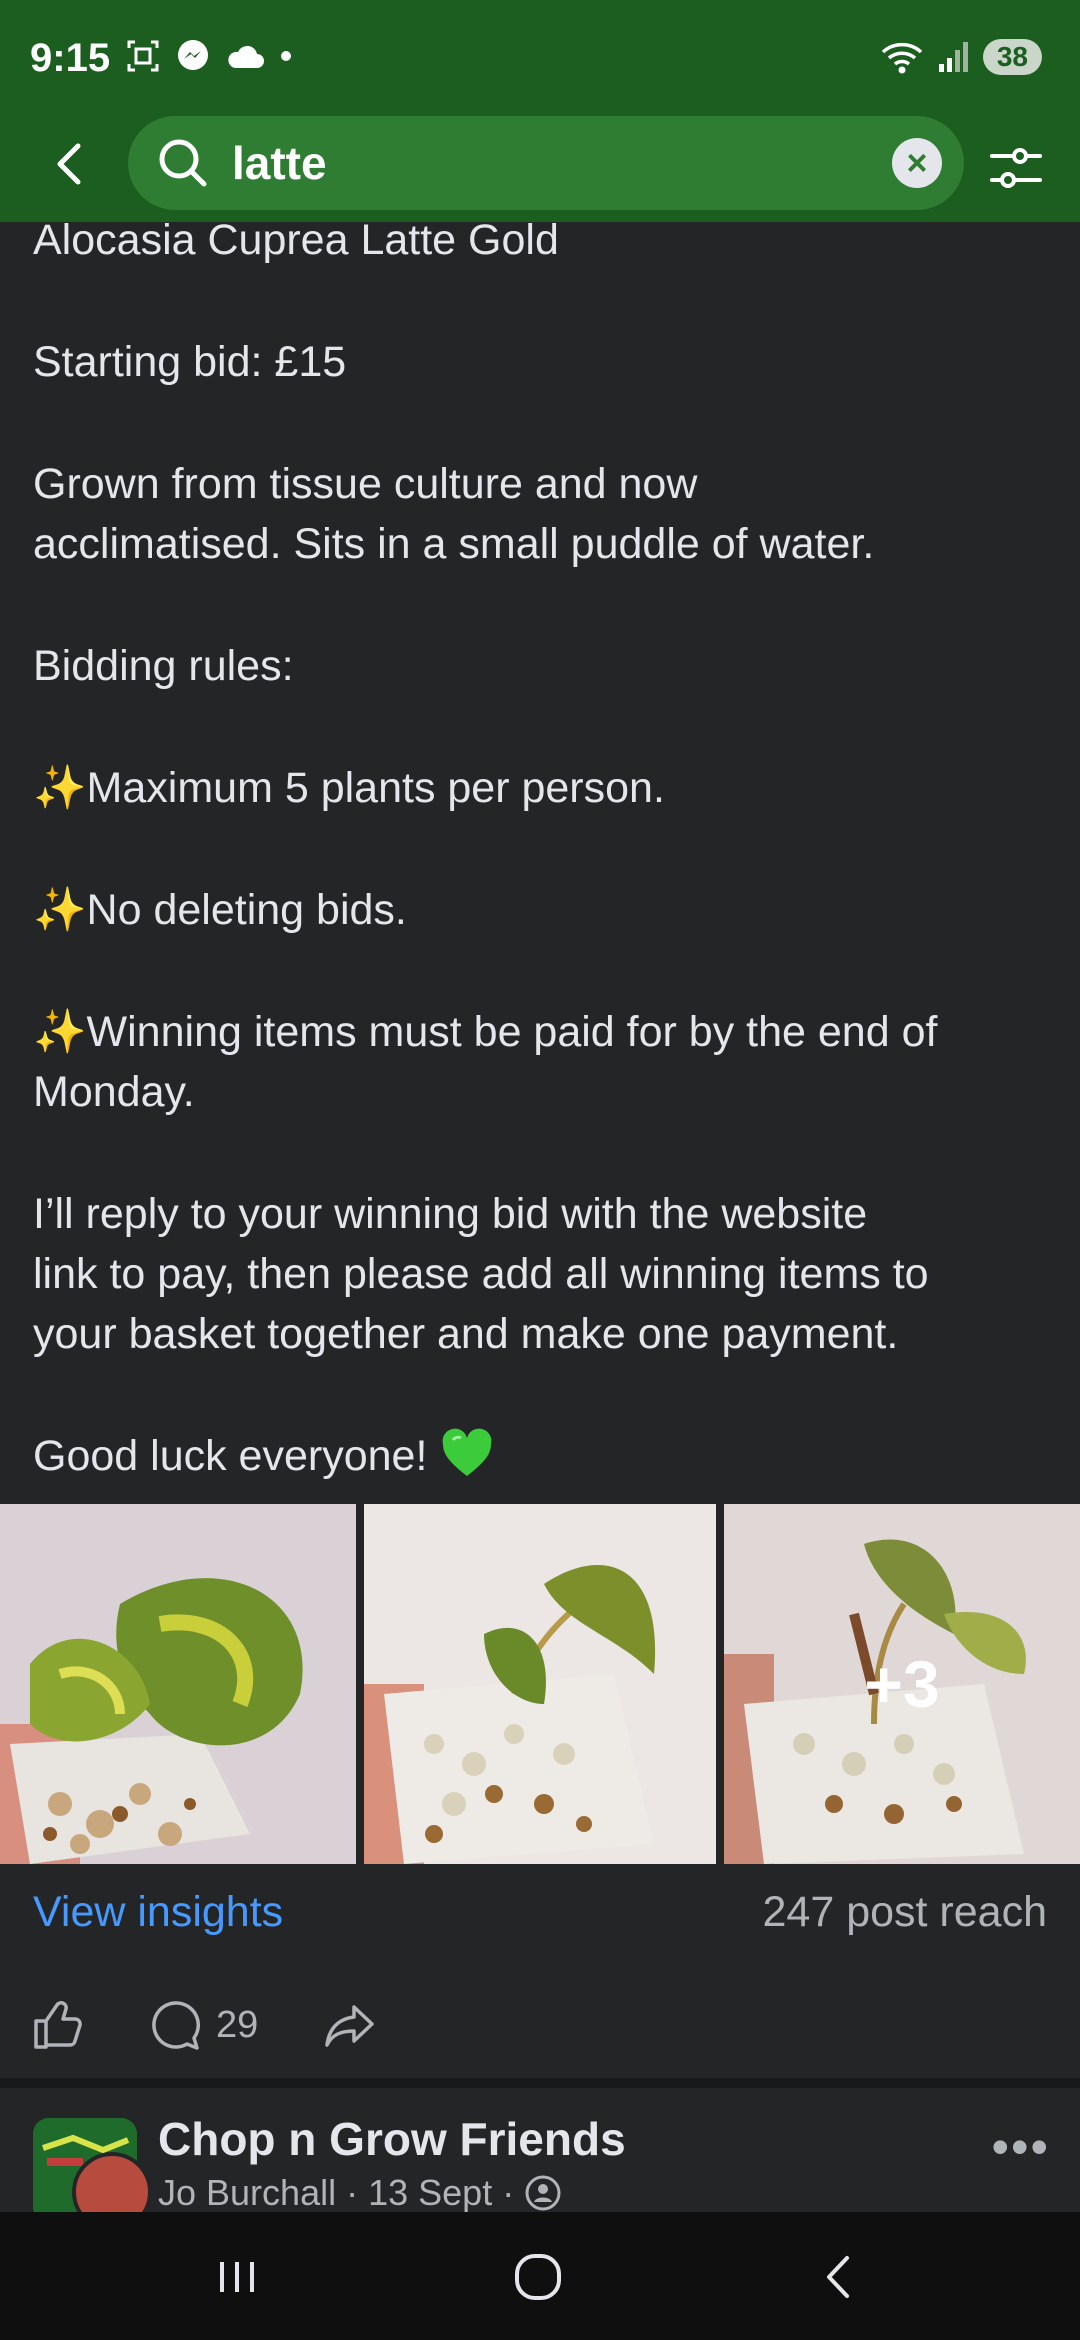 This screenshot has width=1080, height=2340. What do you see at coordinates (237, 2024) in the screenshot?
I see `comment-count: 29` at bounding box center [237, 2024].